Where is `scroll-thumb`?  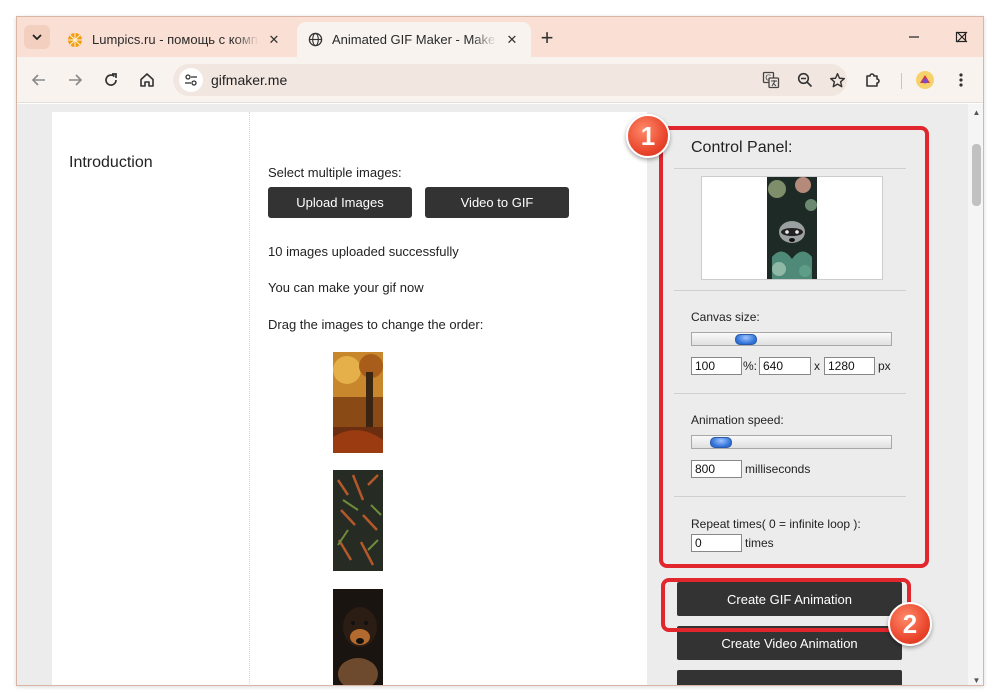 scroll-thumb is located at coordinates (976, 175).